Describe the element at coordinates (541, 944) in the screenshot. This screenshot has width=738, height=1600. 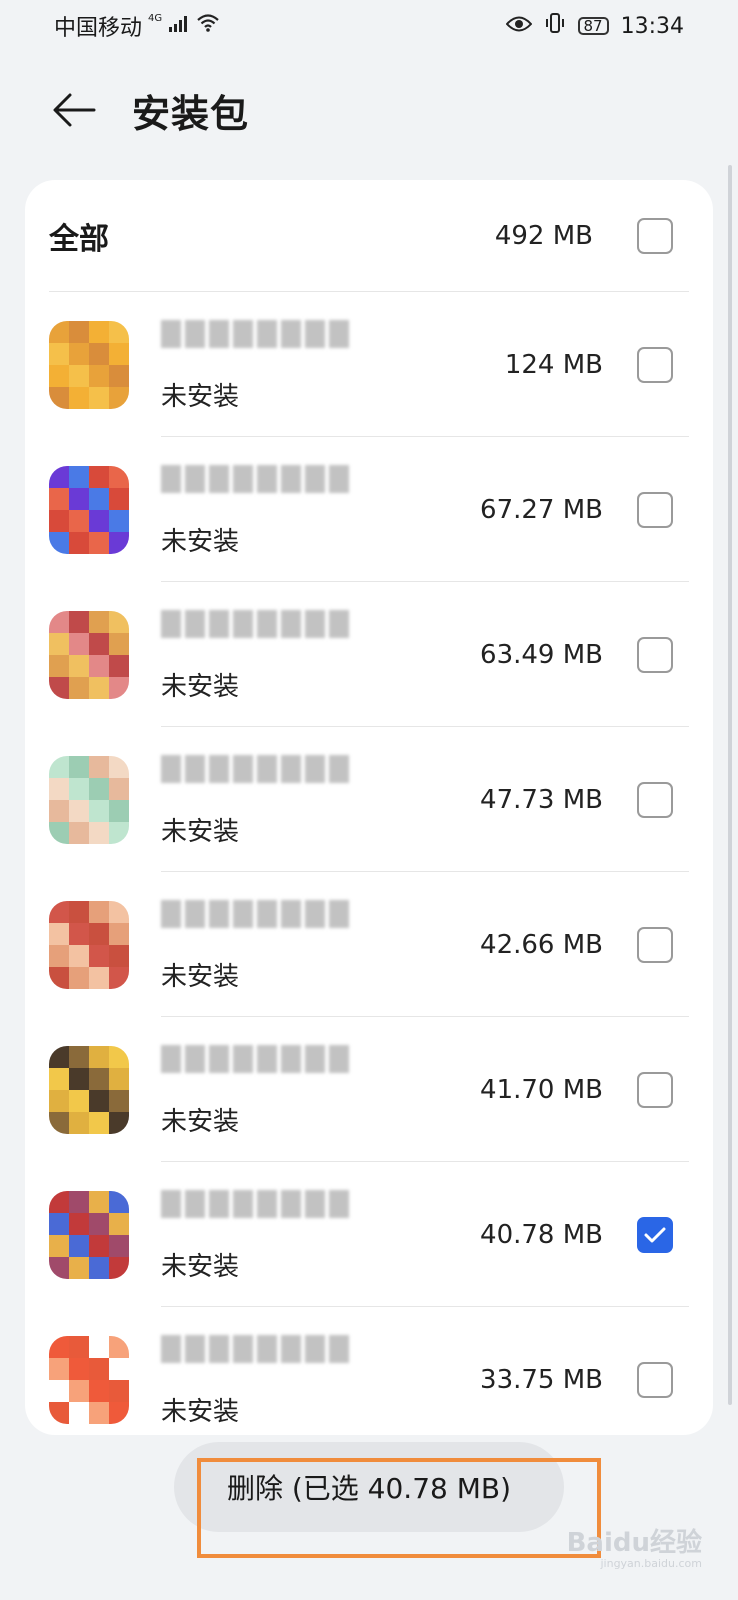
I see `package-size: 42.66 MB` at that location.